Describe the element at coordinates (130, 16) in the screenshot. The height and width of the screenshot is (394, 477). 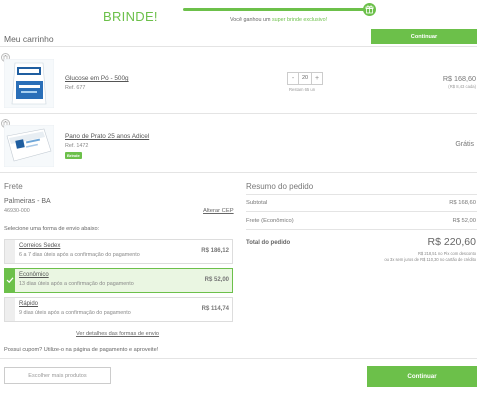
I see `brinde-title: BRINDE!` at that location.